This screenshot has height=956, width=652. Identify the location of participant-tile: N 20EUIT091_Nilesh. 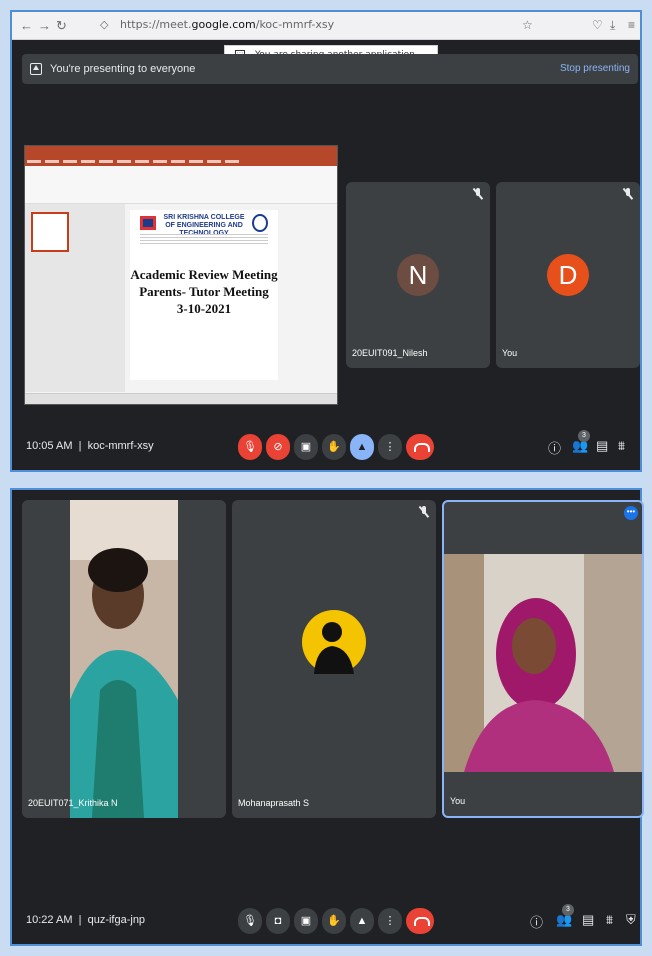
(418, 275).